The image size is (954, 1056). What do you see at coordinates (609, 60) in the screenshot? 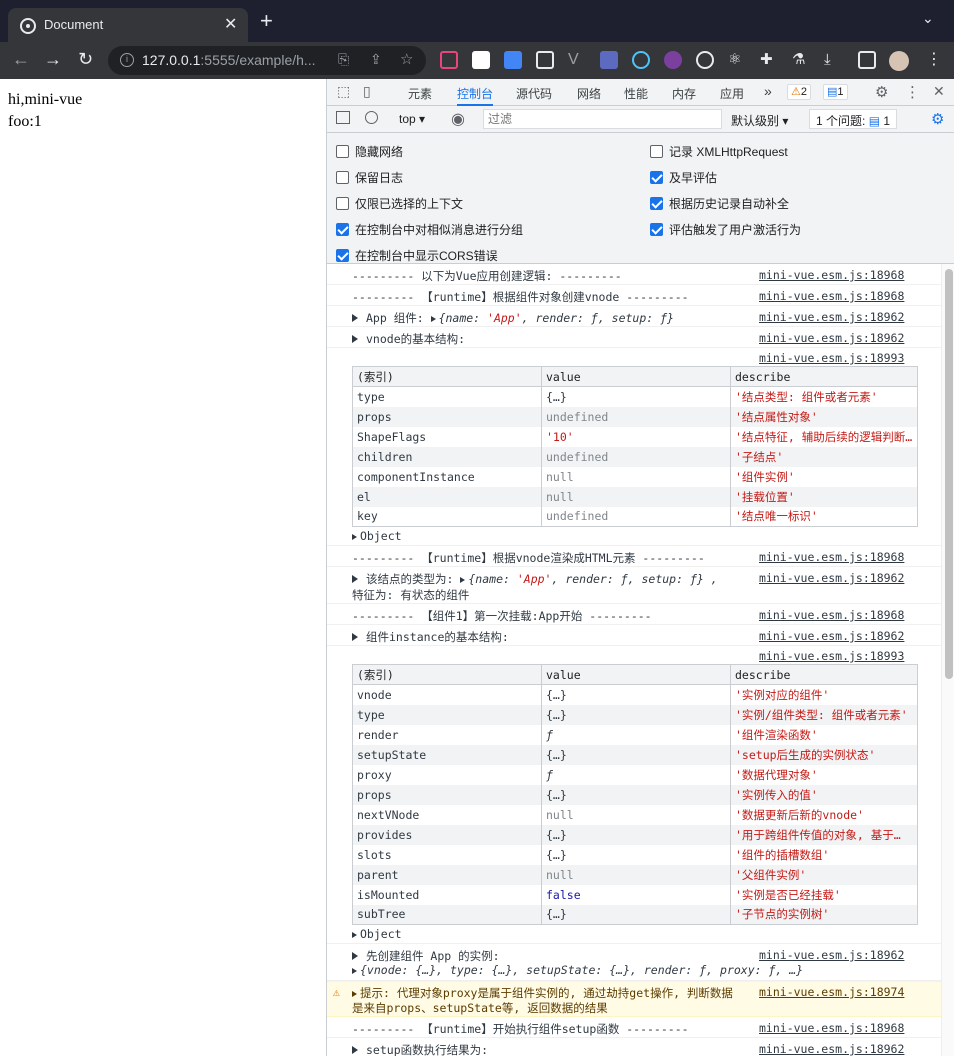
I see `checklist-extension-icon` at bounding box center [609, 60].